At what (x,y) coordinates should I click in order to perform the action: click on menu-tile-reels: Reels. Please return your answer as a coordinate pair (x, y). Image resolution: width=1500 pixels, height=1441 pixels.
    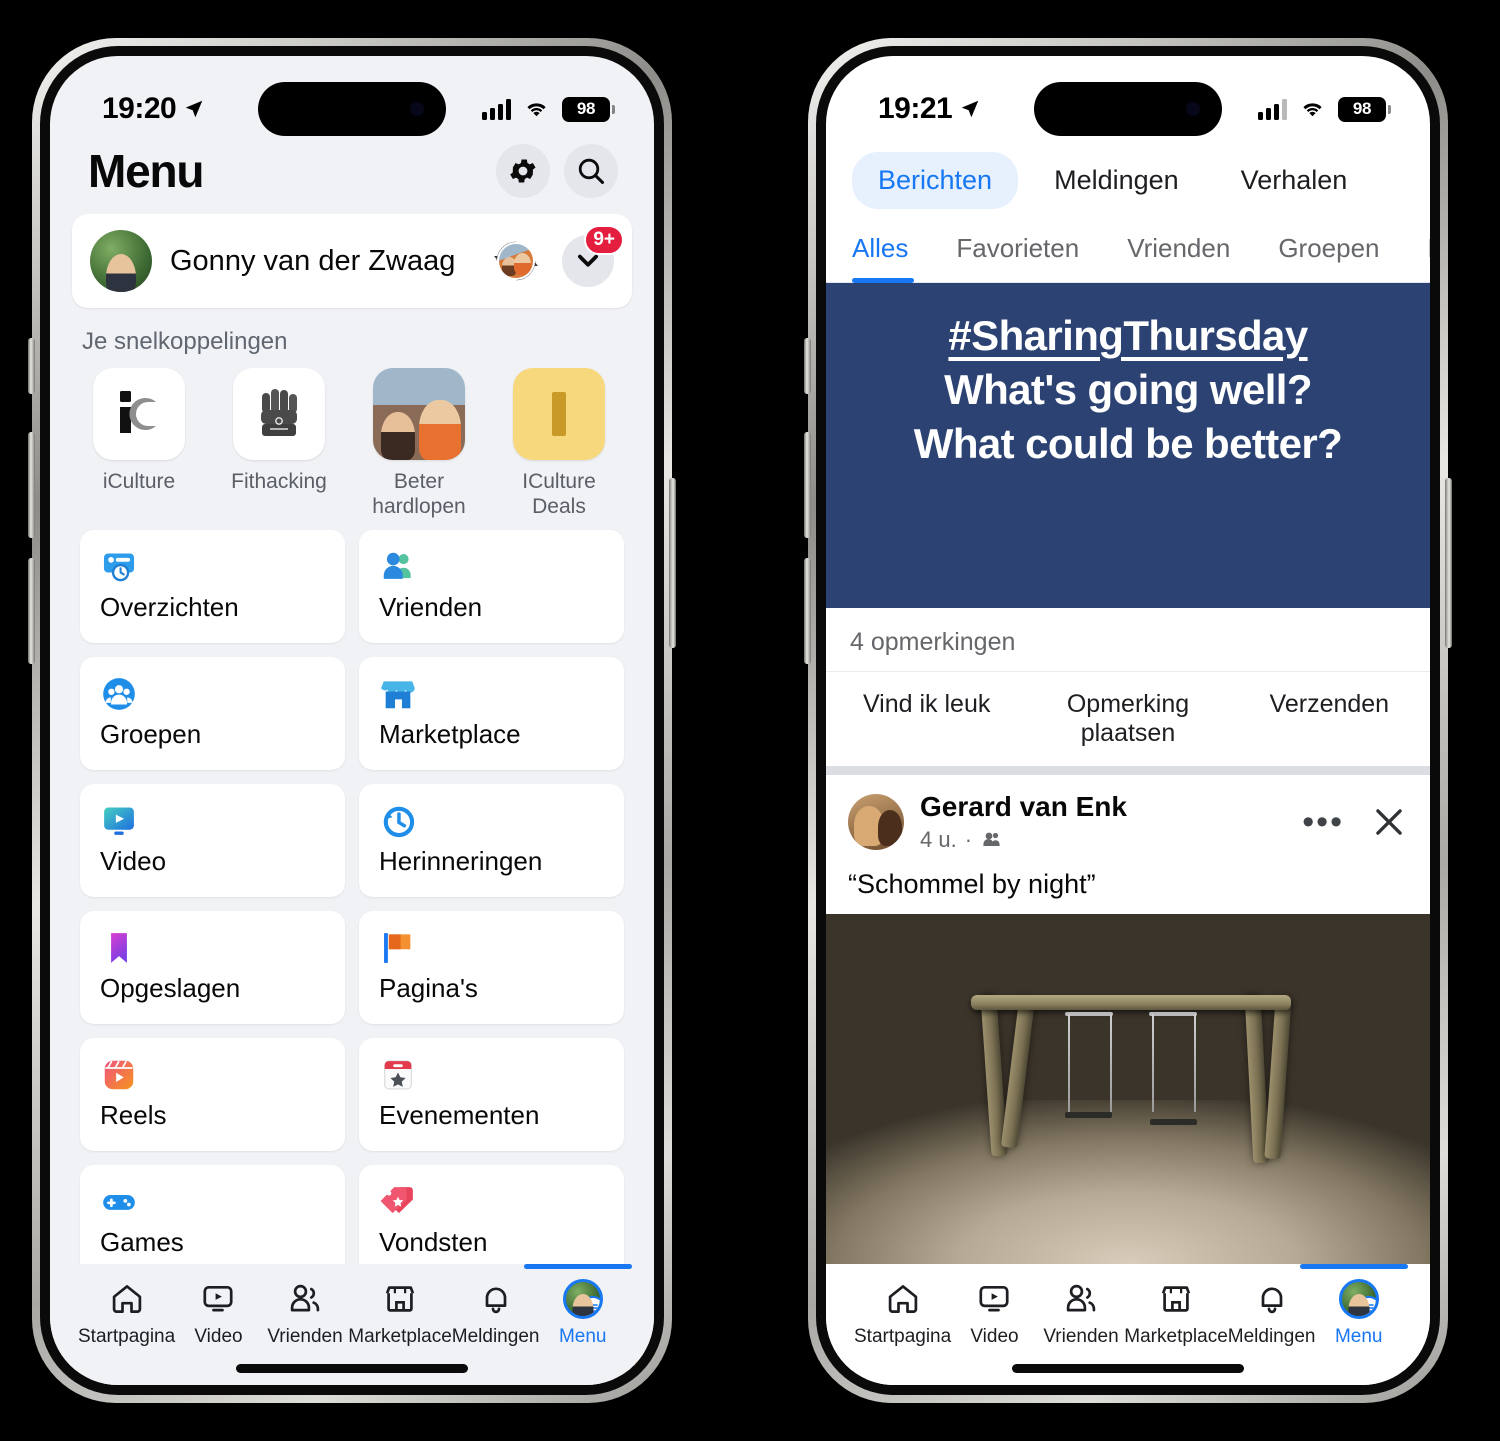
    Looking at the image, I should click on (212, 1094).